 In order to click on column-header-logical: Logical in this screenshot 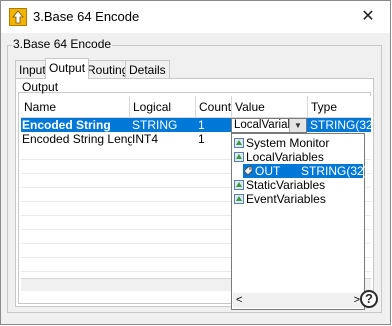, I will do `click(163, 107)`.